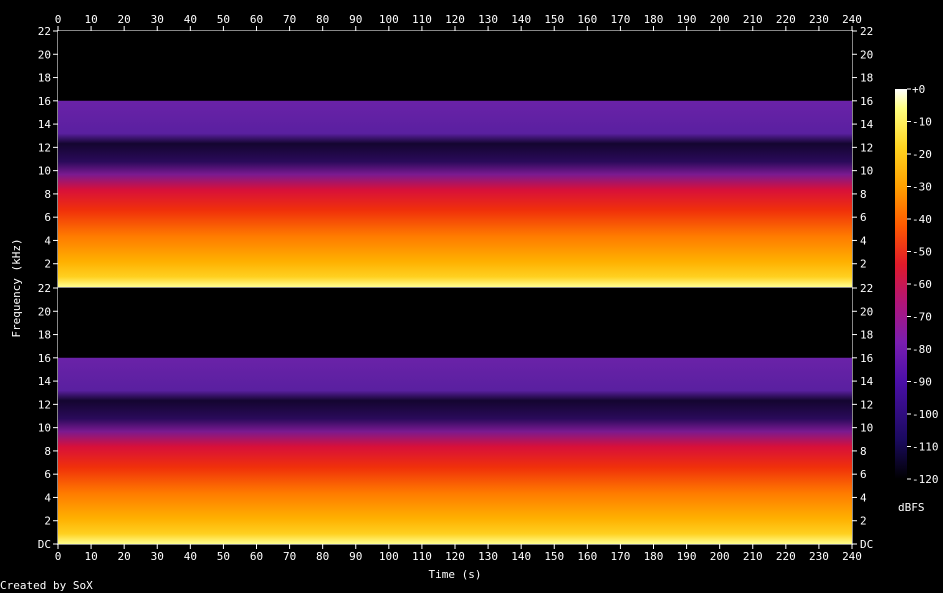 The width and height of the screenshot is (943, 593). What do you see at coordinates (554, 19) in the screenshot?
I see `x-tick-label-top: 150` at bounding box center [554, 19].